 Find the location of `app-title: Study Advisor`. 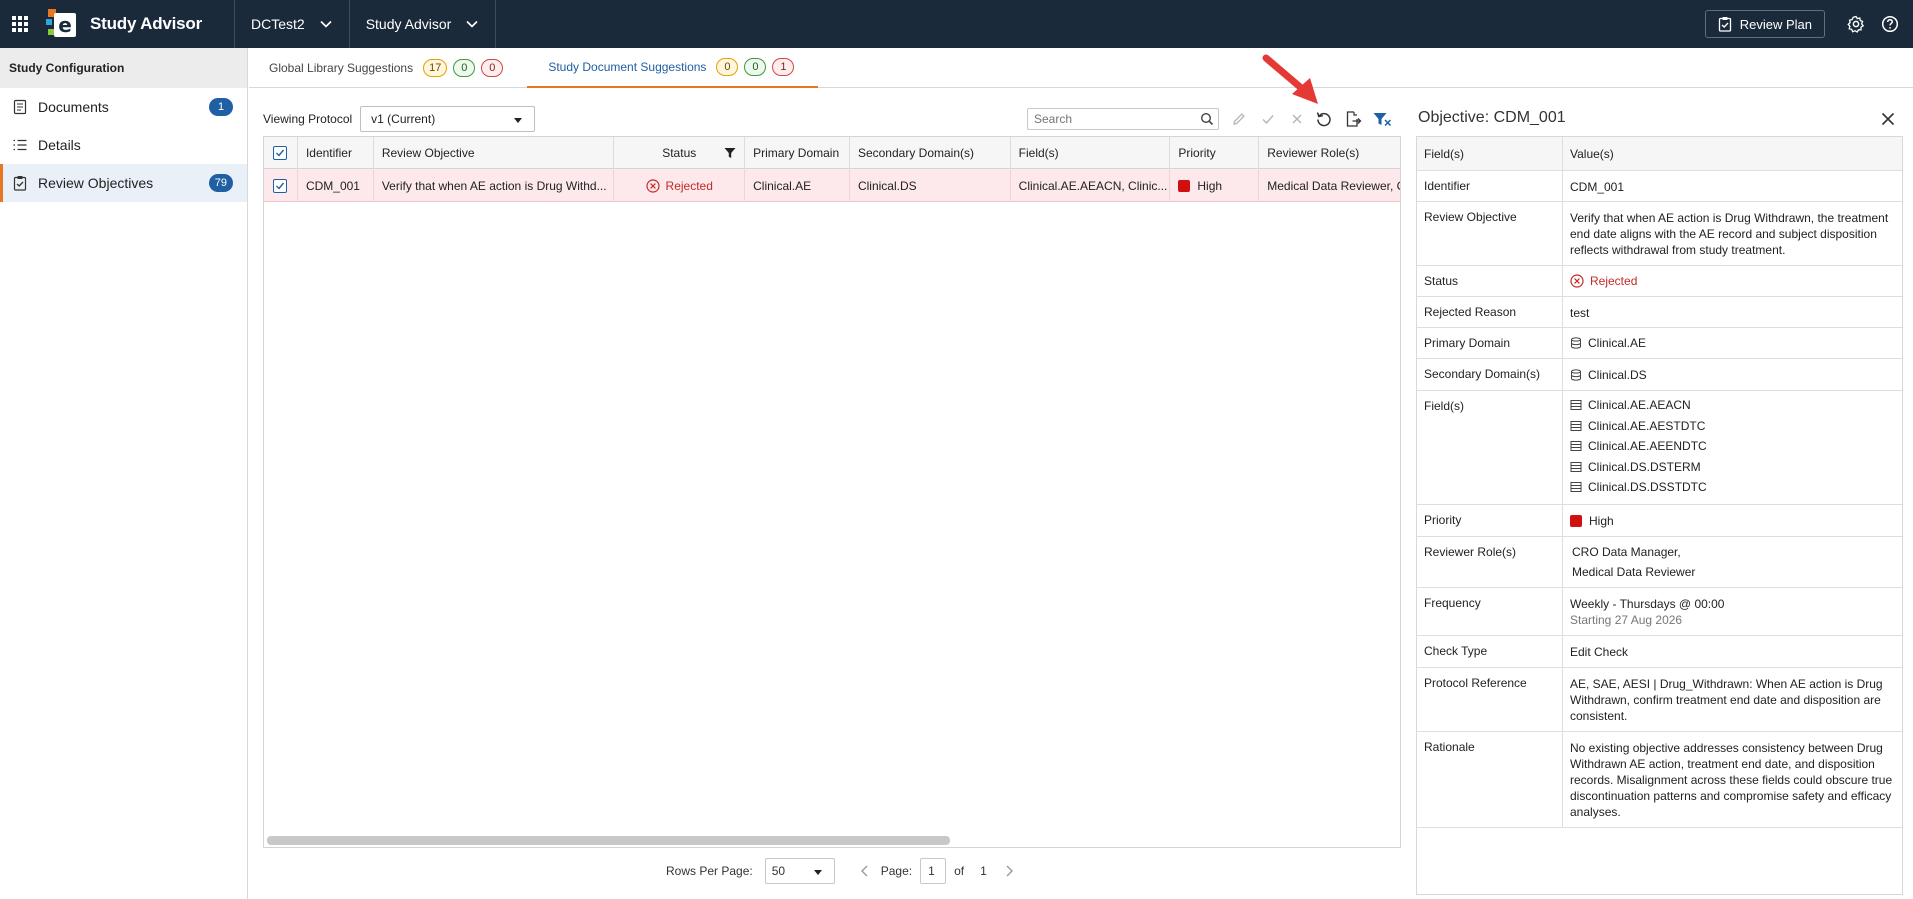

app-title: Study Advisor is located at coordinates (146, 23).